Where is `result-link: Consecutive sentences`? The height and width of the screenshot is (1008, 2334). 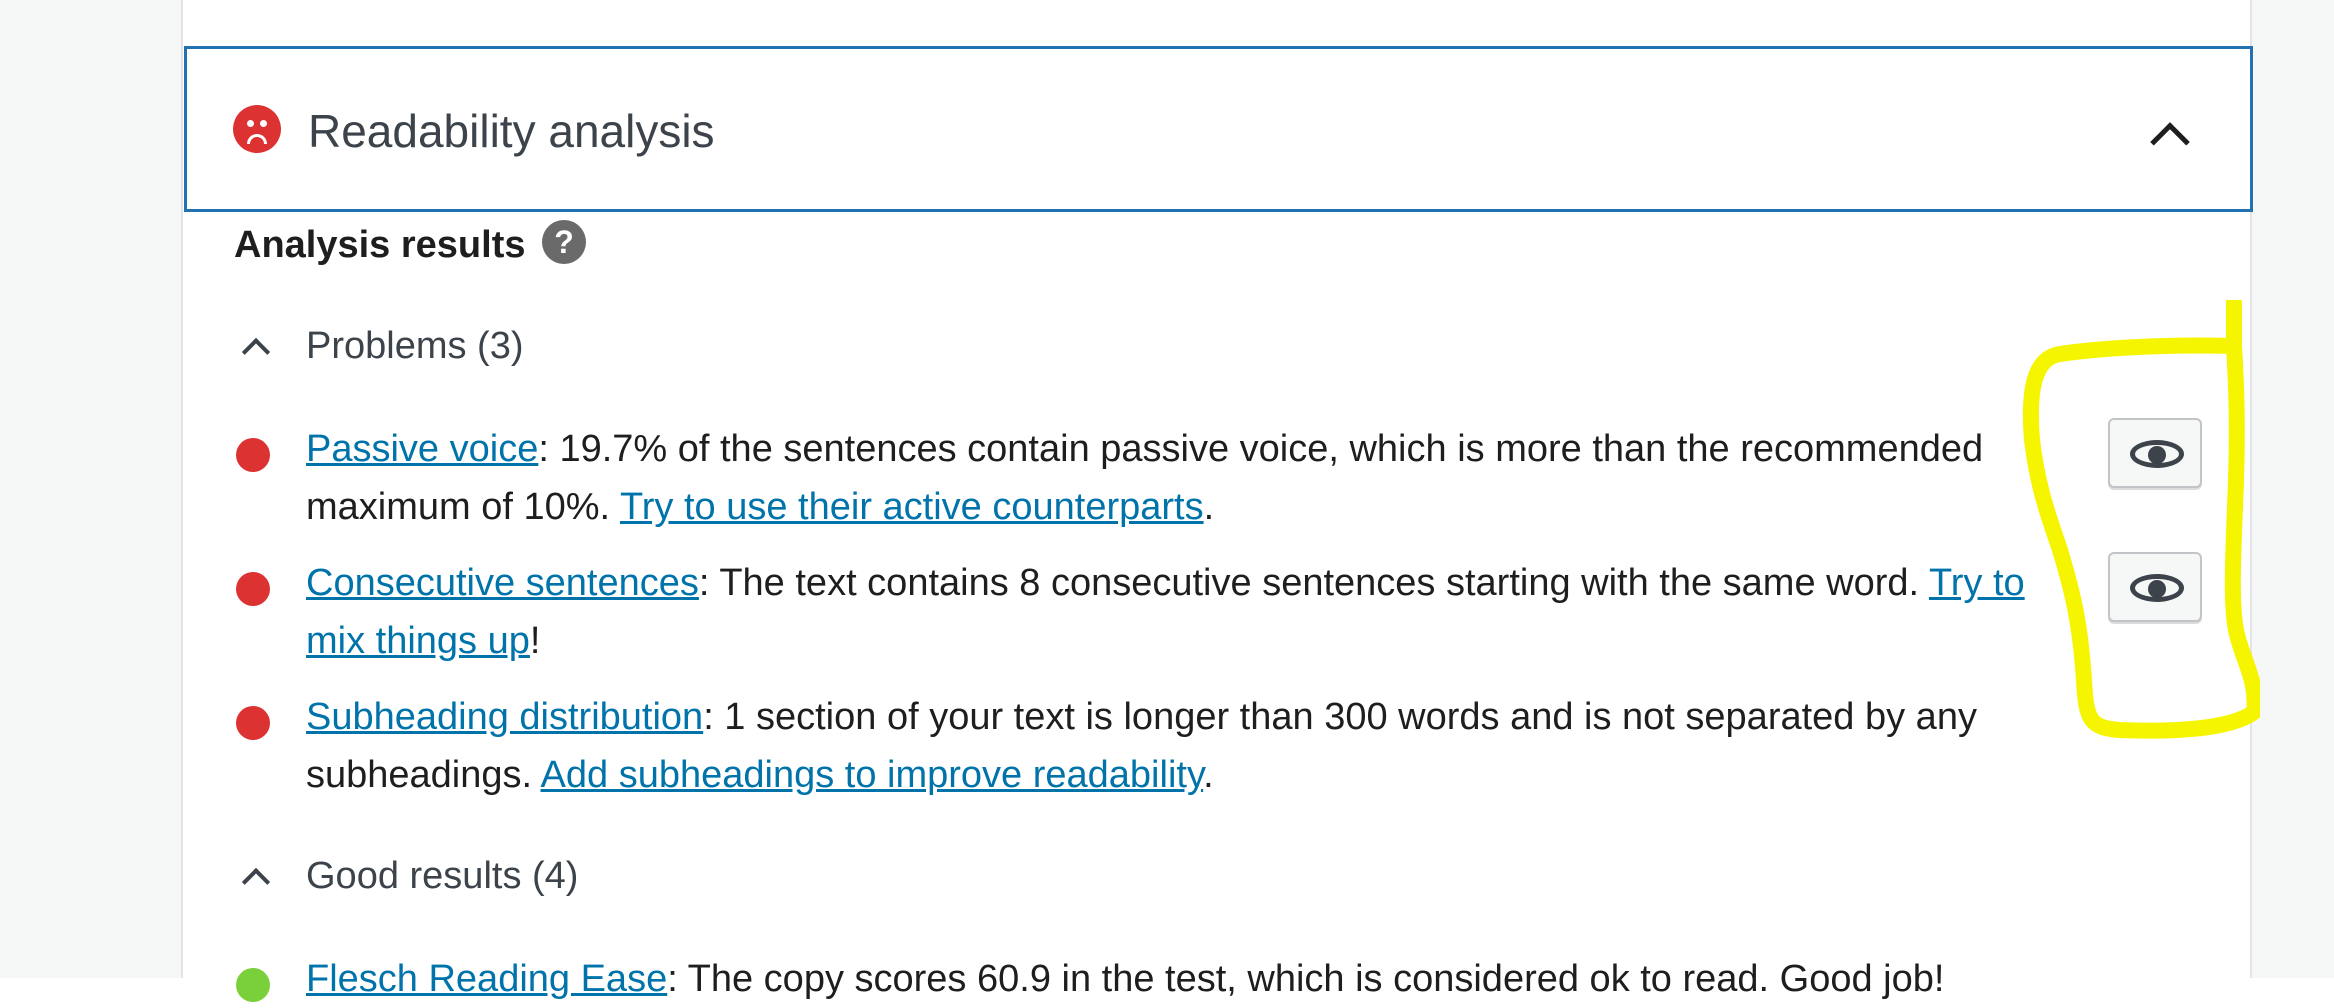
result-link: Consecutive sentences is located at coordinates (502, 583).